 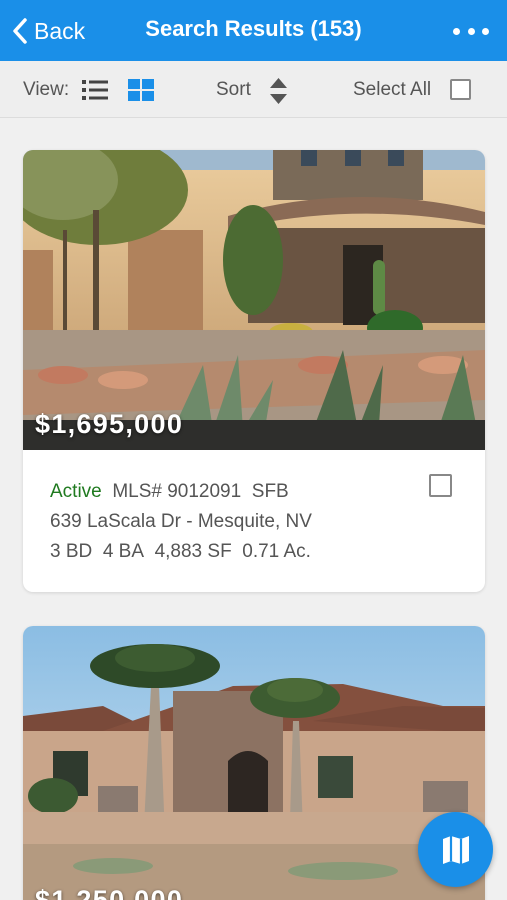 I want to click on view-toolbar: View: Sort Select All, so click(x=253, y=89).